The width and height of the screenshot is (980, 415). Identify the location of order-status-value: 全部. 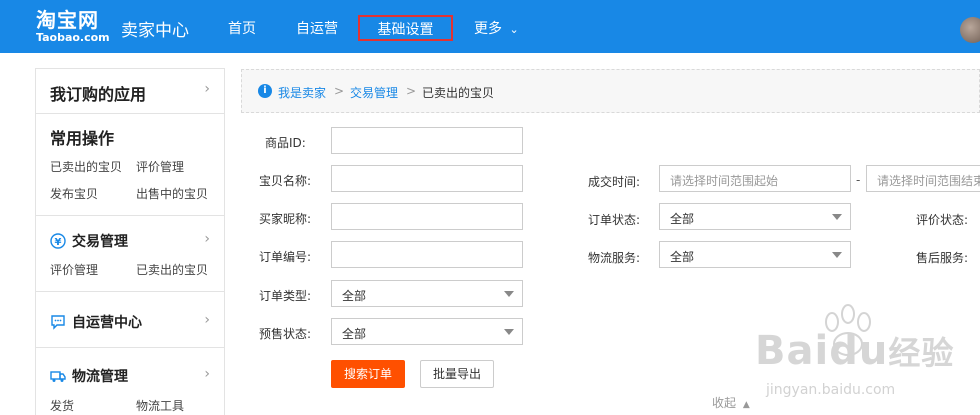
(682, 219).